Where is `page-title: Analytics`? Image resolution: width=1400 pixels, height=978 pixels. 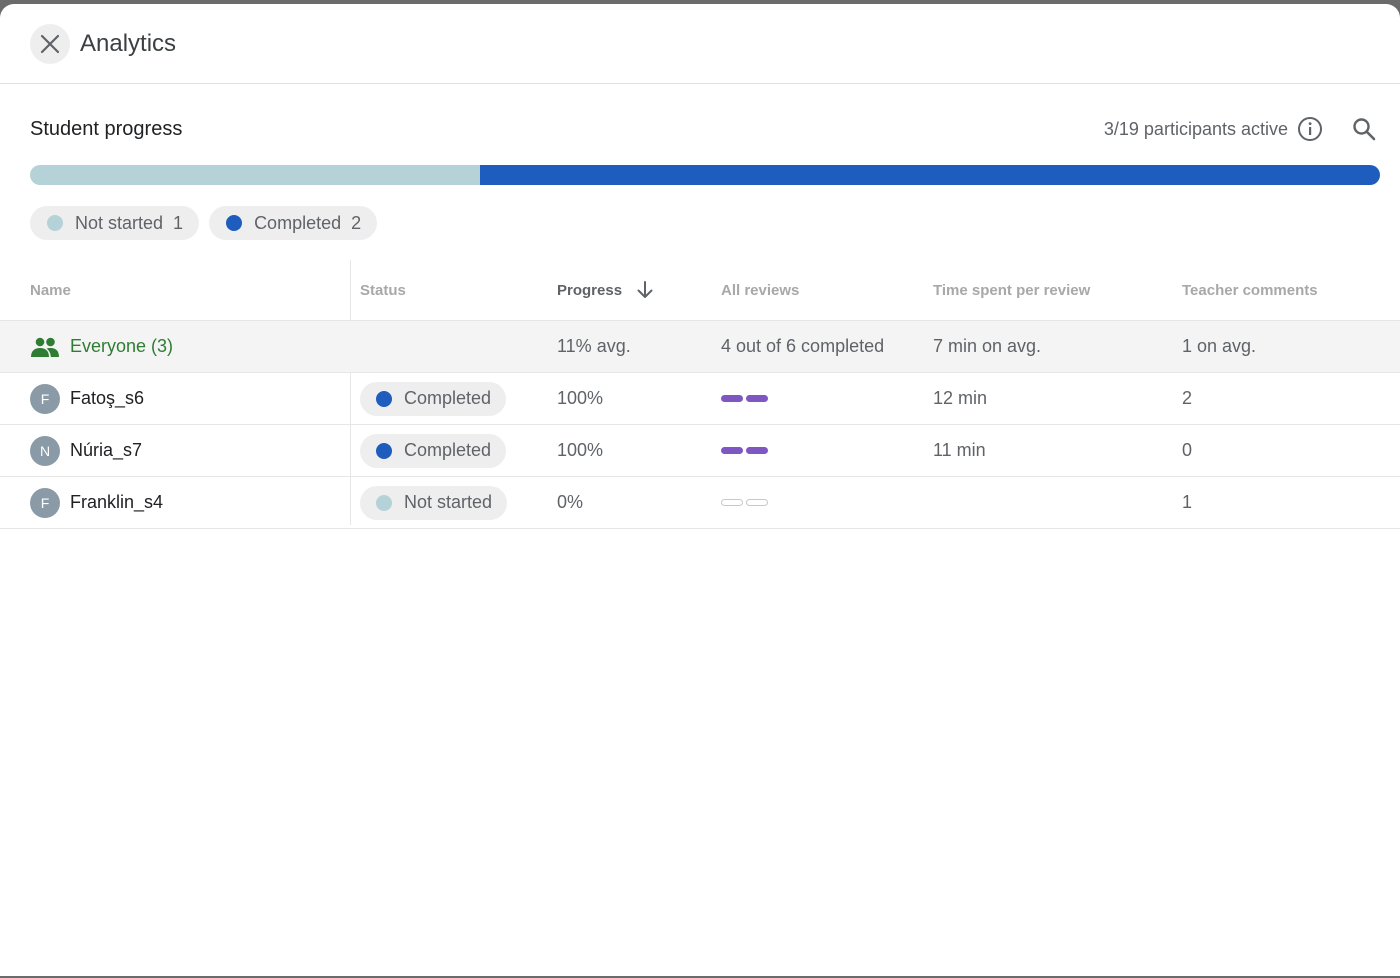 page-title: Analytics is located at coordinates (128, 43).